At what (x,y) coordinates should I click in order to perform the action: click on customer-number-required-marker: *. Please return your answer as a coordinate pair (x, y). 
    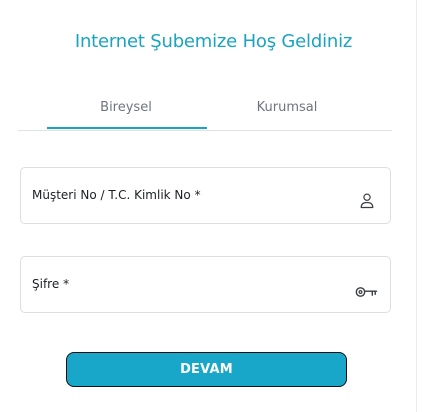
    Looking at the image, I should click on (197, 195).